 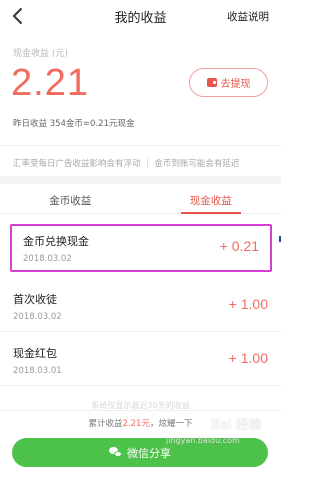 What do you see at coordinates (70, 198) in the screenshot?
I see `tab-coin-earnings: 金币收益` at bounding box center [70, 198].